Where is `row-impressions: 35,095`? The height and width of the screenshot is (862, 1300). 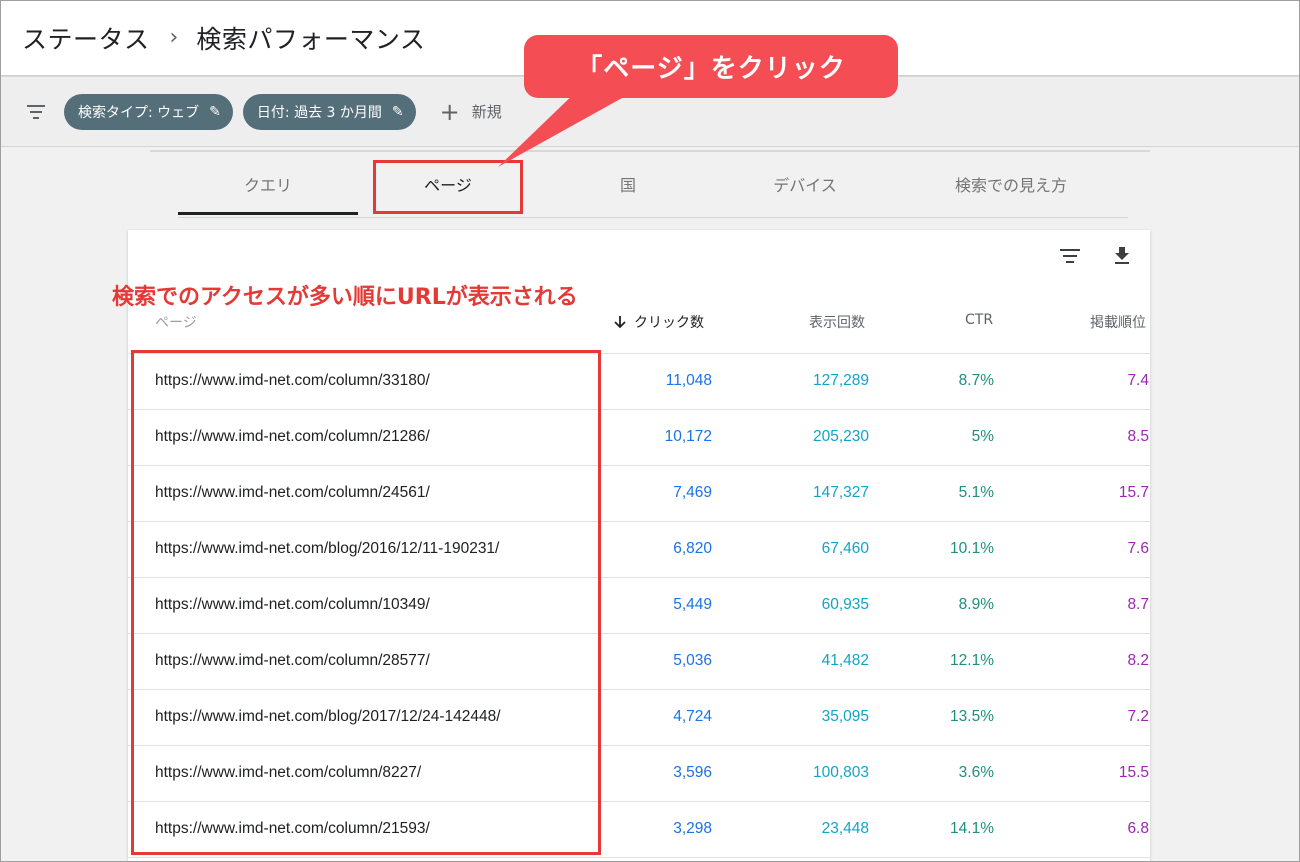
row-impressions: 35,095 is located at coordinates (845, 716).